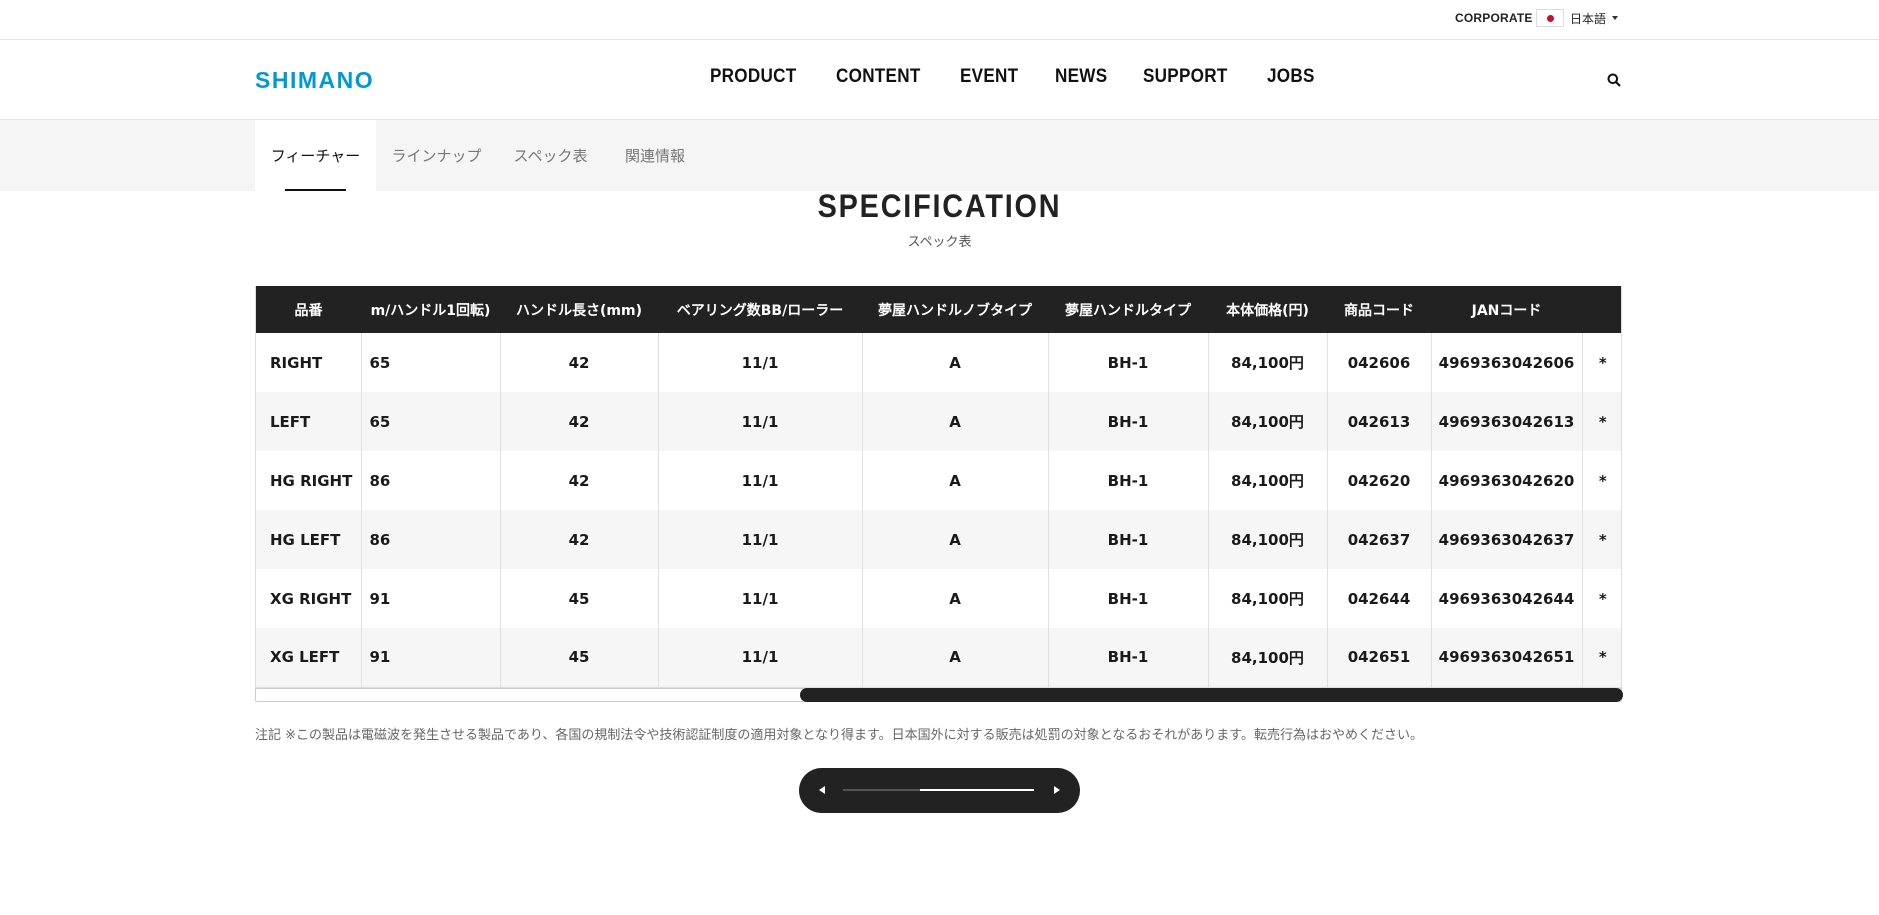 Image resolution: width=1879 pixels, height=915 pixels. I want to click on table-horizontal-scrollbar, so click(939, 695).